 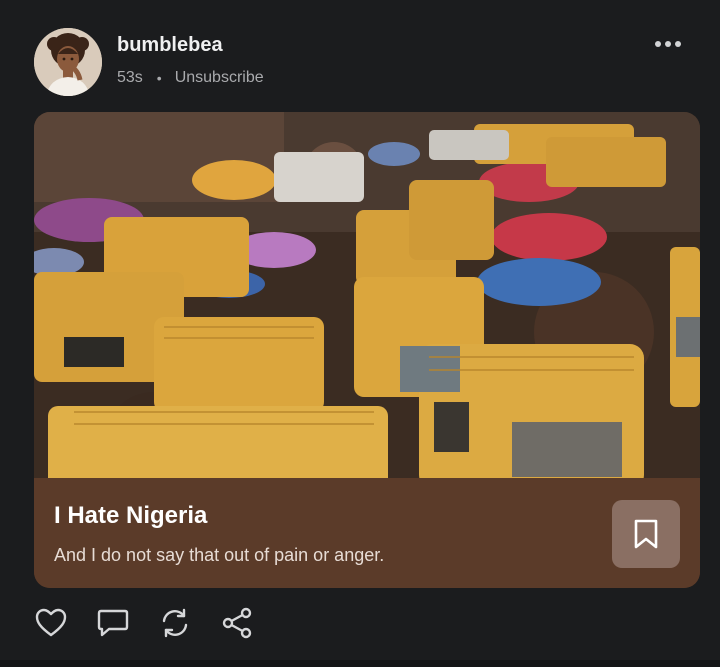 I want to click on repost-icon, so click(x=174, y=622).